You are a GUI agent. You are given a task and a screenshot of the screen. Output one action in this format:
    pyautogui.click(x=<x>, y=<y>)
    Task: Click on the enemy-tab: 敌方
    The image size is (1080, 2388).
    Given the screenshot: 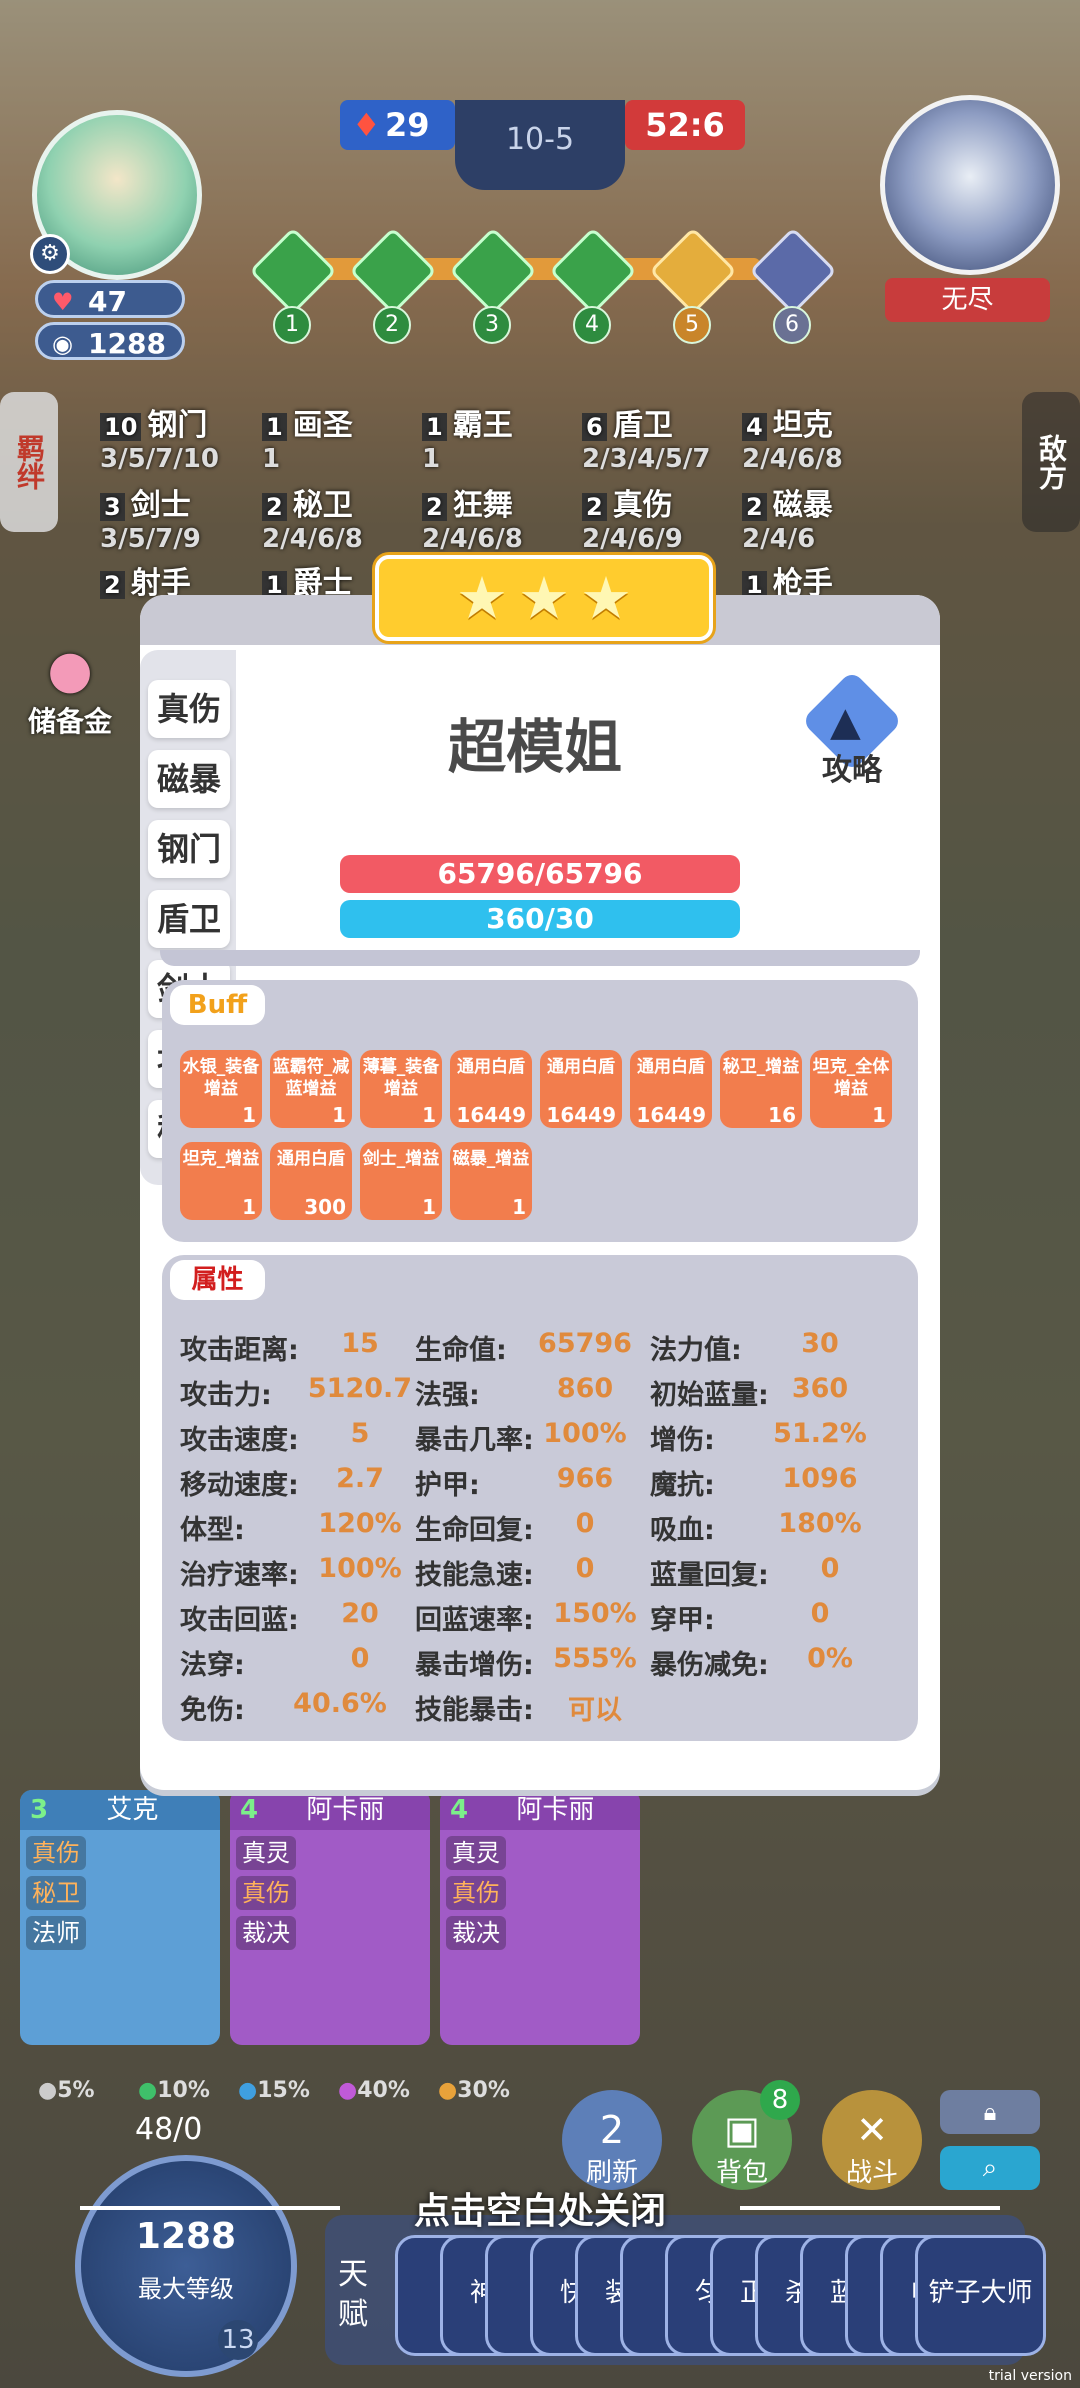 What is the action you would take?
    pyautogui.click(x=1051, y=462)
    